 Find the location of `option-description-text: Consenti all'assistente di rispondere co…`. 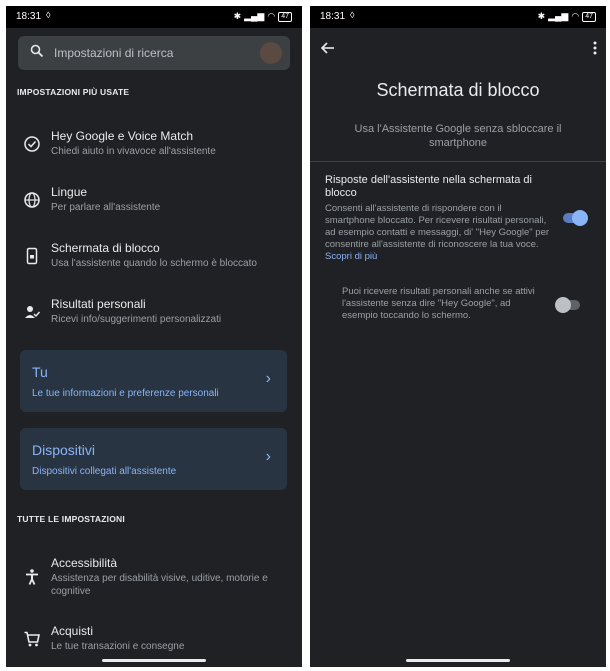

option-description-text: Consenti all'assistente di rispondere co… is located at coordinates (437, 226).